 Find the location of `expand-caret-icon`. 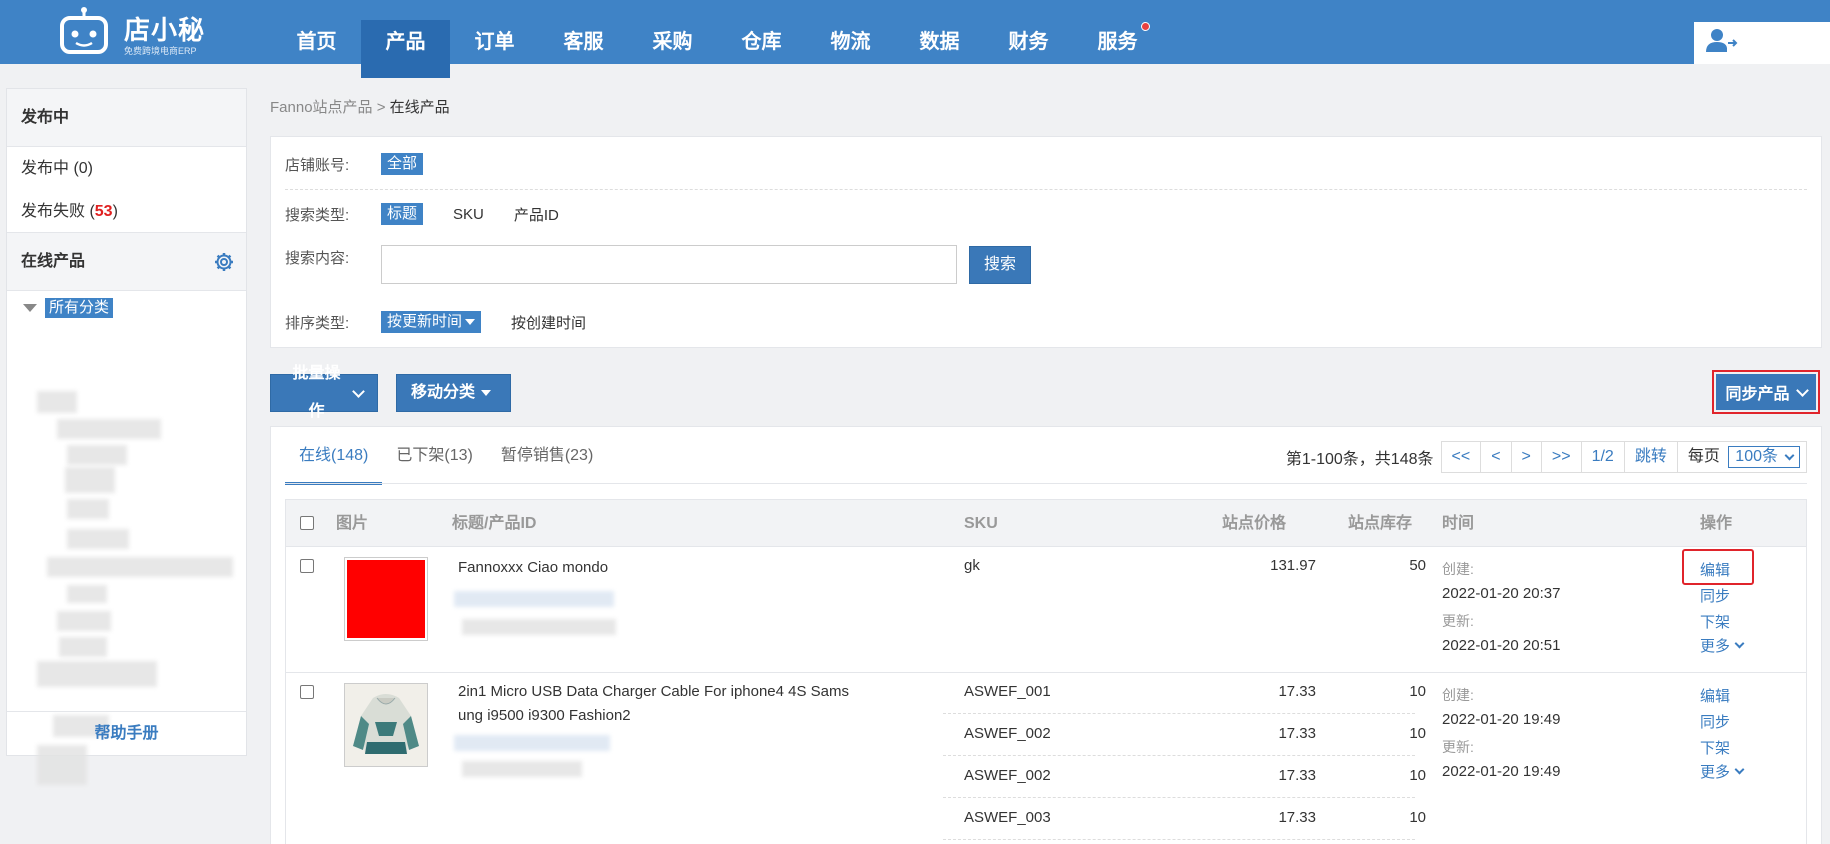

expand-caret-icon is located at coordinates (30, 308).